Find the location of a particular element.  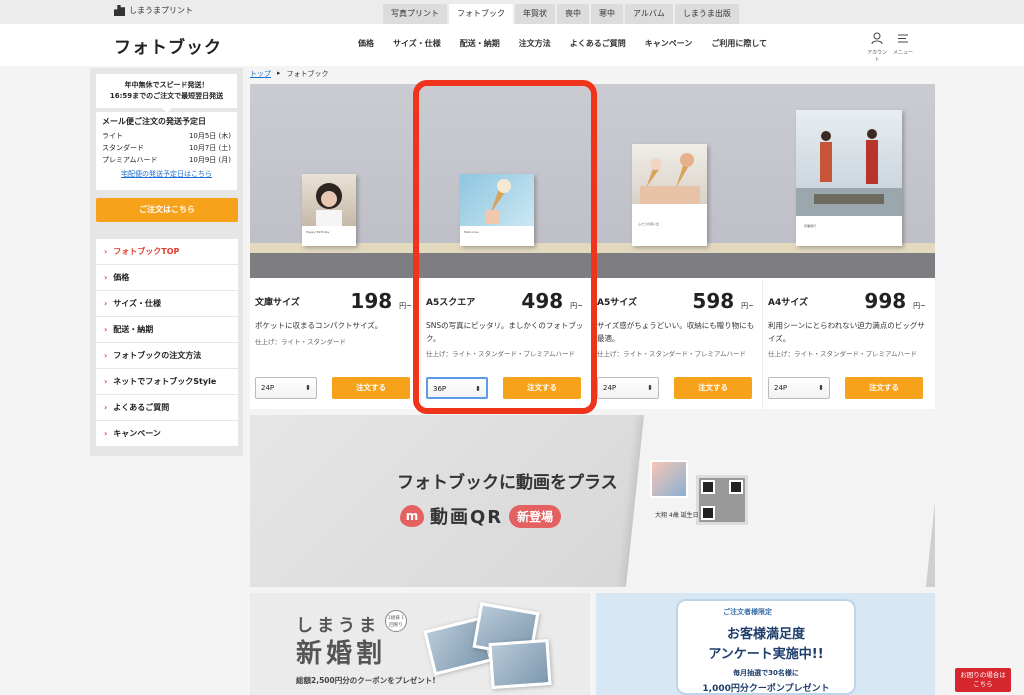

nav-campaign: キャンペーン is located at coordinates (669, 43).